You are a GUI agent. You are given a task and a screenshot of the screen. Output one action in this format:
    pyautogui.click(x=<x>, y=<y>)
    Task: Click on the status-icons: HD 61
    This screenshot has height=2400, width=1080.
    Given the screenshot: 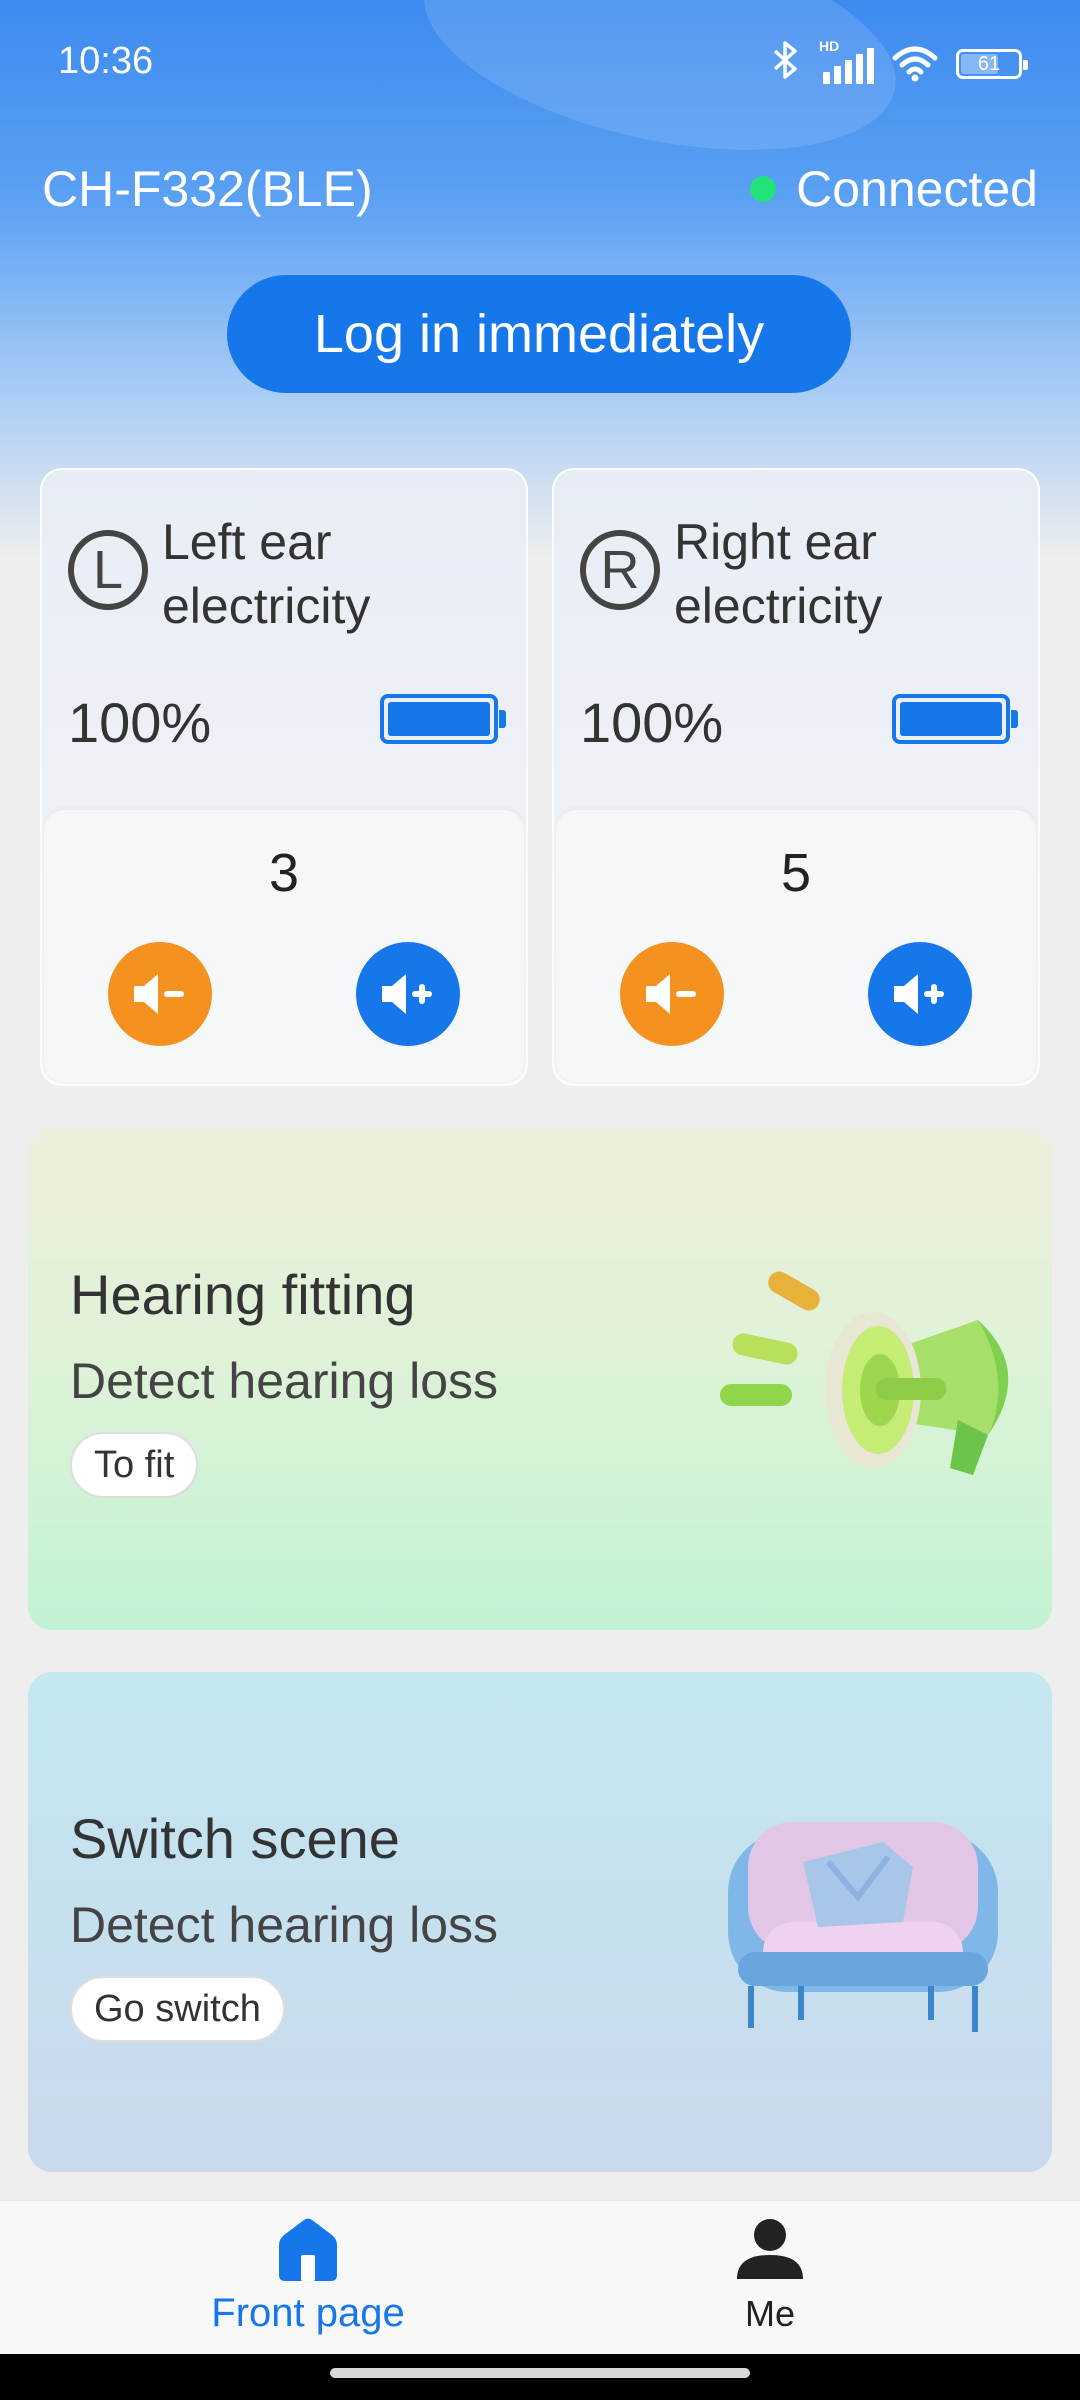 What is the action you would take?
    pyautogui.click(x=899, y=62)
    